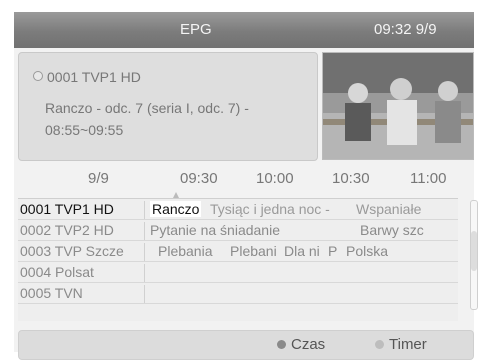 This screenshot has width=481, height=360. I want to click on info-program-title: Ranczo - odc. 7 (seria I, odc. 7) -, so click(147, 108).